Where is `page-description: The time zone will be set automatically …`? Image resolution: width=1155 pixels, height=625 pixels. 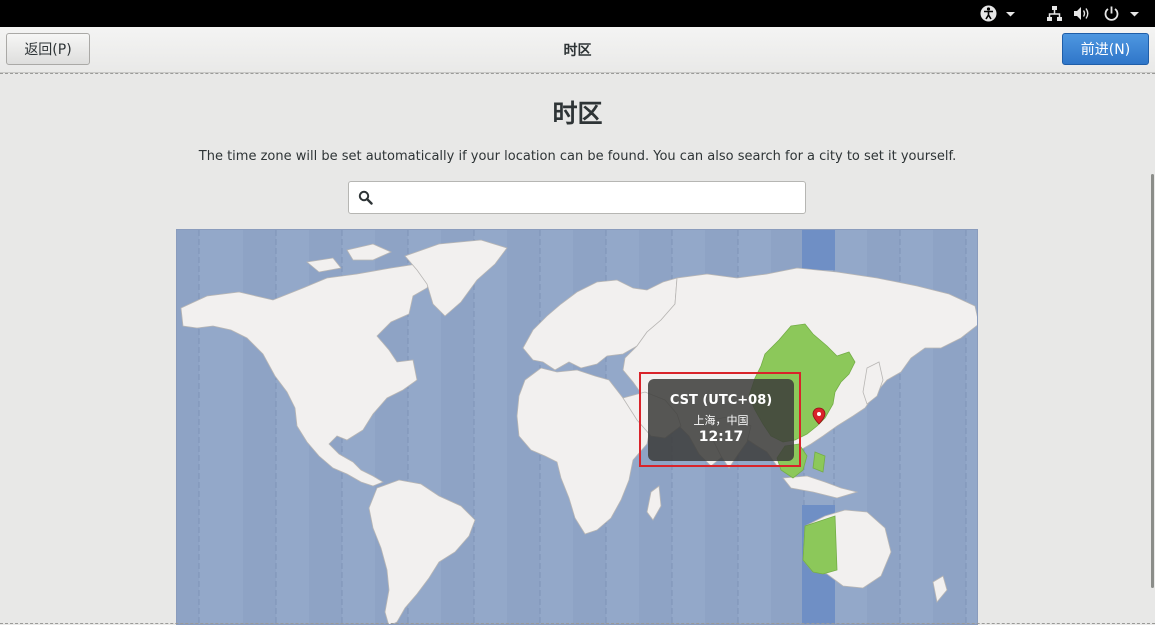 page-description: The time zone will be set automatically … is located at coordinates (577, 156).